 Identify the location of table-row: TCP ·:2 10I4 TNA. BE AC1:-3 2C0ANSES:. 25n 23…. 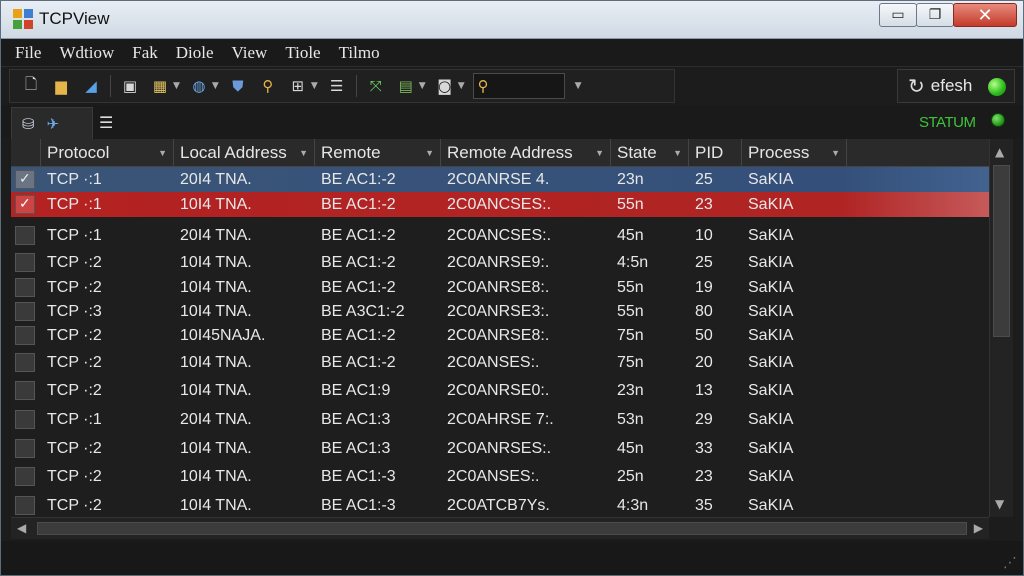
(500, 476).